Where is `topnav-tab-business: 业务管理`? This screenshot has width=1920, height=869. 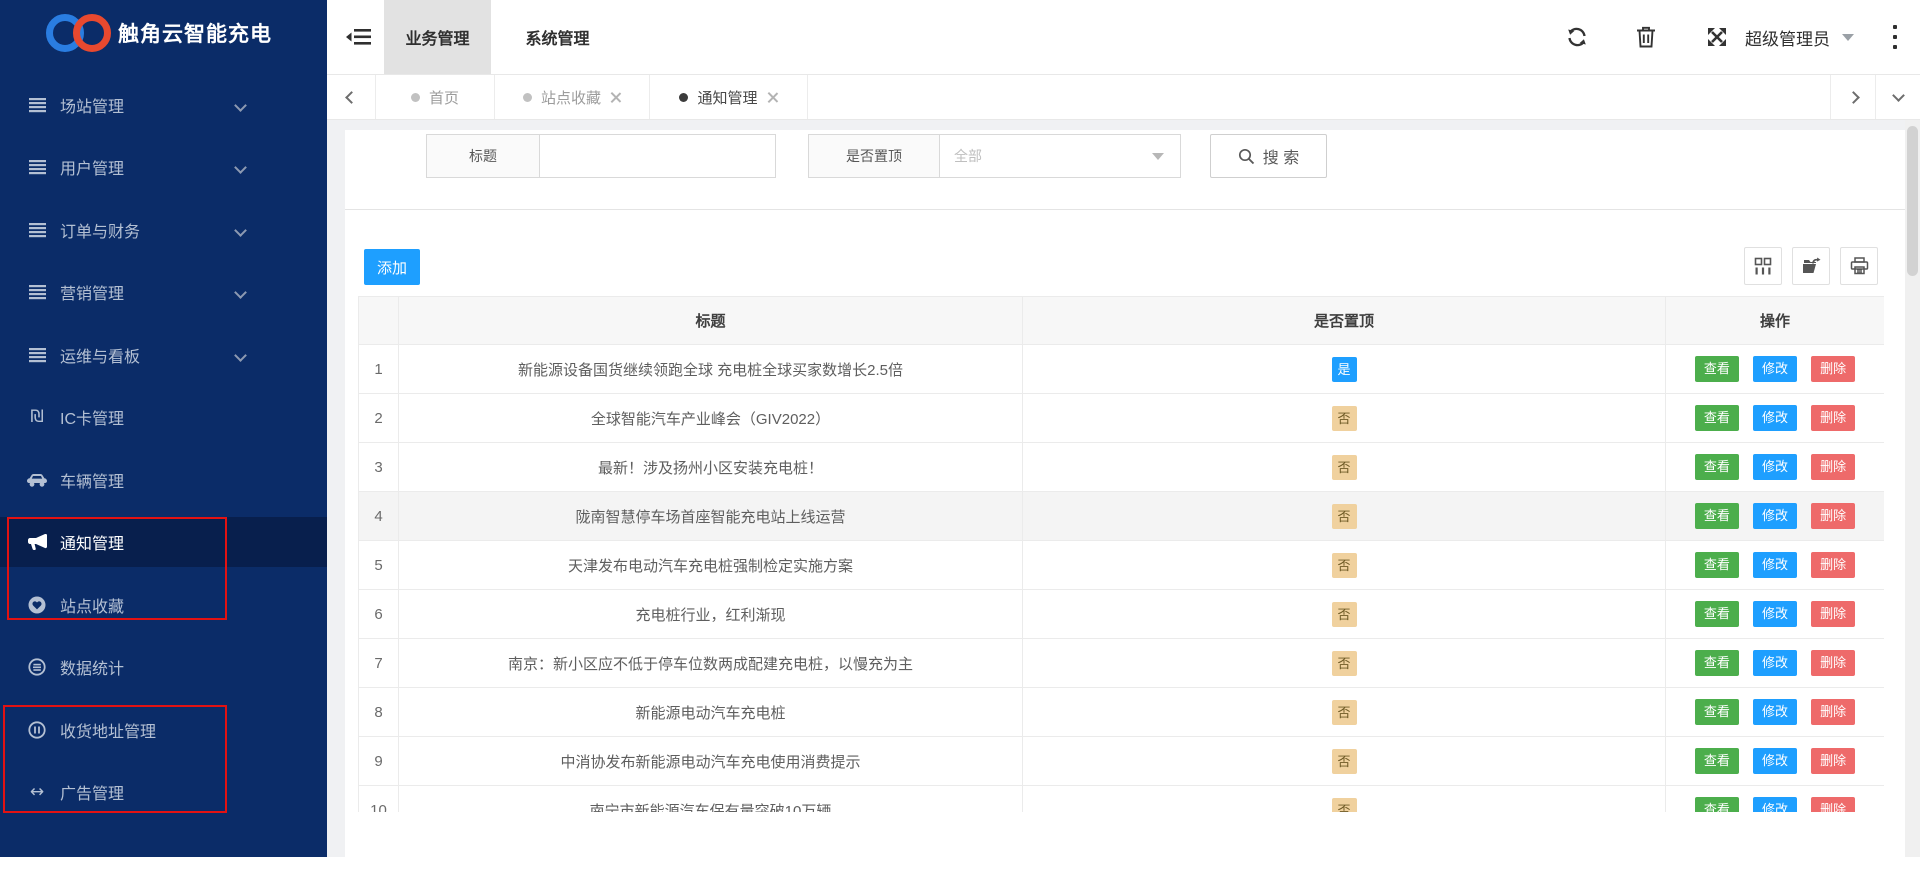
topnav-tab-business: 业务管理 is located at coordinates (437, 37).